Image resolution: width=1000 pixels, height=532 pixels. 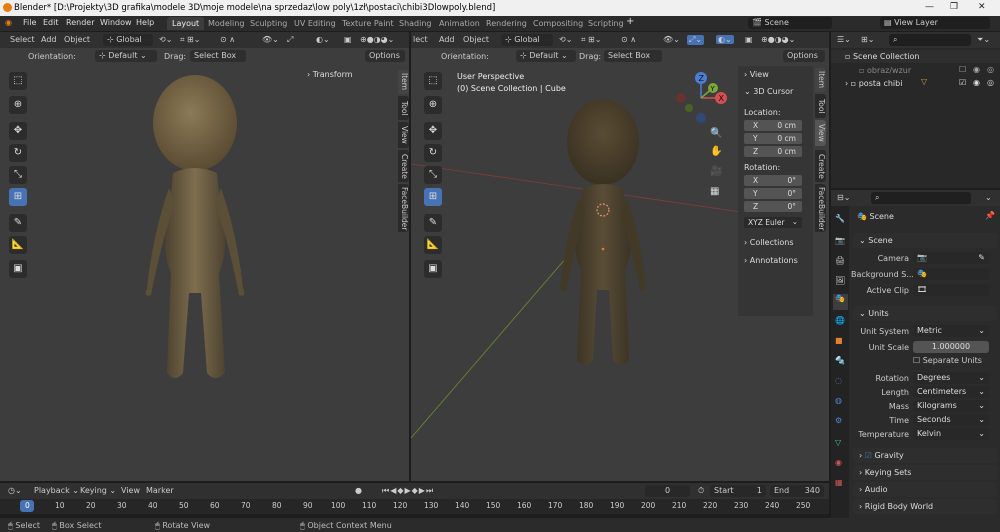 What do you see at coordinates (839, 340) in the screenshot?
I see `object-tab-icon: ■` at bounding box center [839, 340].